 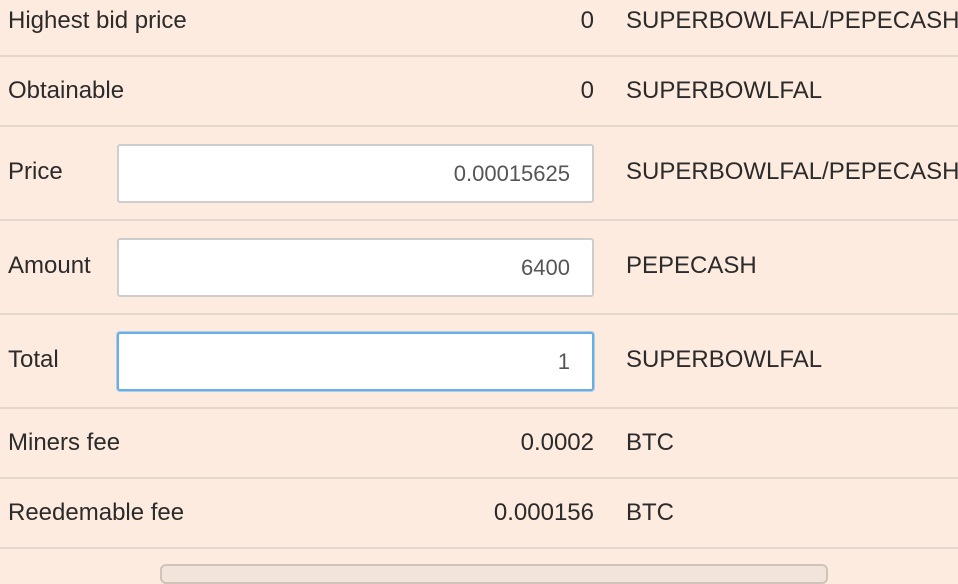 What do you see at coordinates (66, 90) in the screenshot?
I see `obtainable-label: Obtainable` at bounding box center [66, 90].